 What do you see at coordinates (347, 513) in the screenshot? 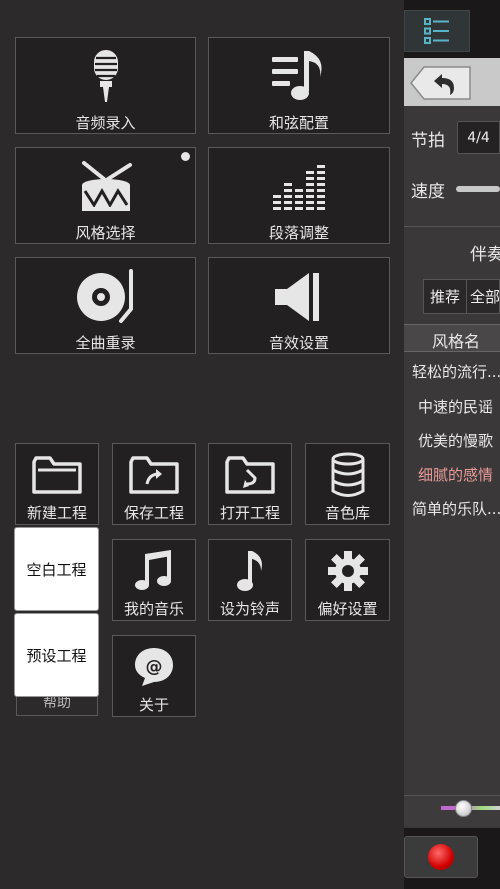
I see `tile-label: 音色库` at bounding box center [347, 513].